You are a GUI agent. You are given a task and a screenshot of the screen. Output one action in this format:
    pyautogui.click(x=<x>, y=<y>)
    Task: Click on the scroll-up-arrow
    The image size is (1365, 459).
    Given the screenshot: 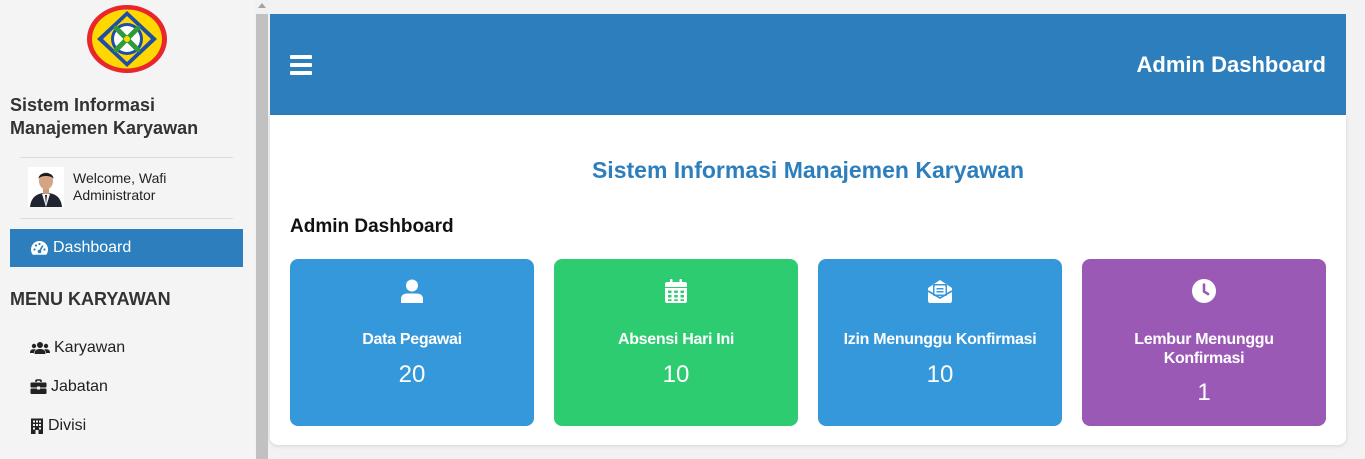 What is the action you would take?
    pyautogui.click(x=262, y=5)
    